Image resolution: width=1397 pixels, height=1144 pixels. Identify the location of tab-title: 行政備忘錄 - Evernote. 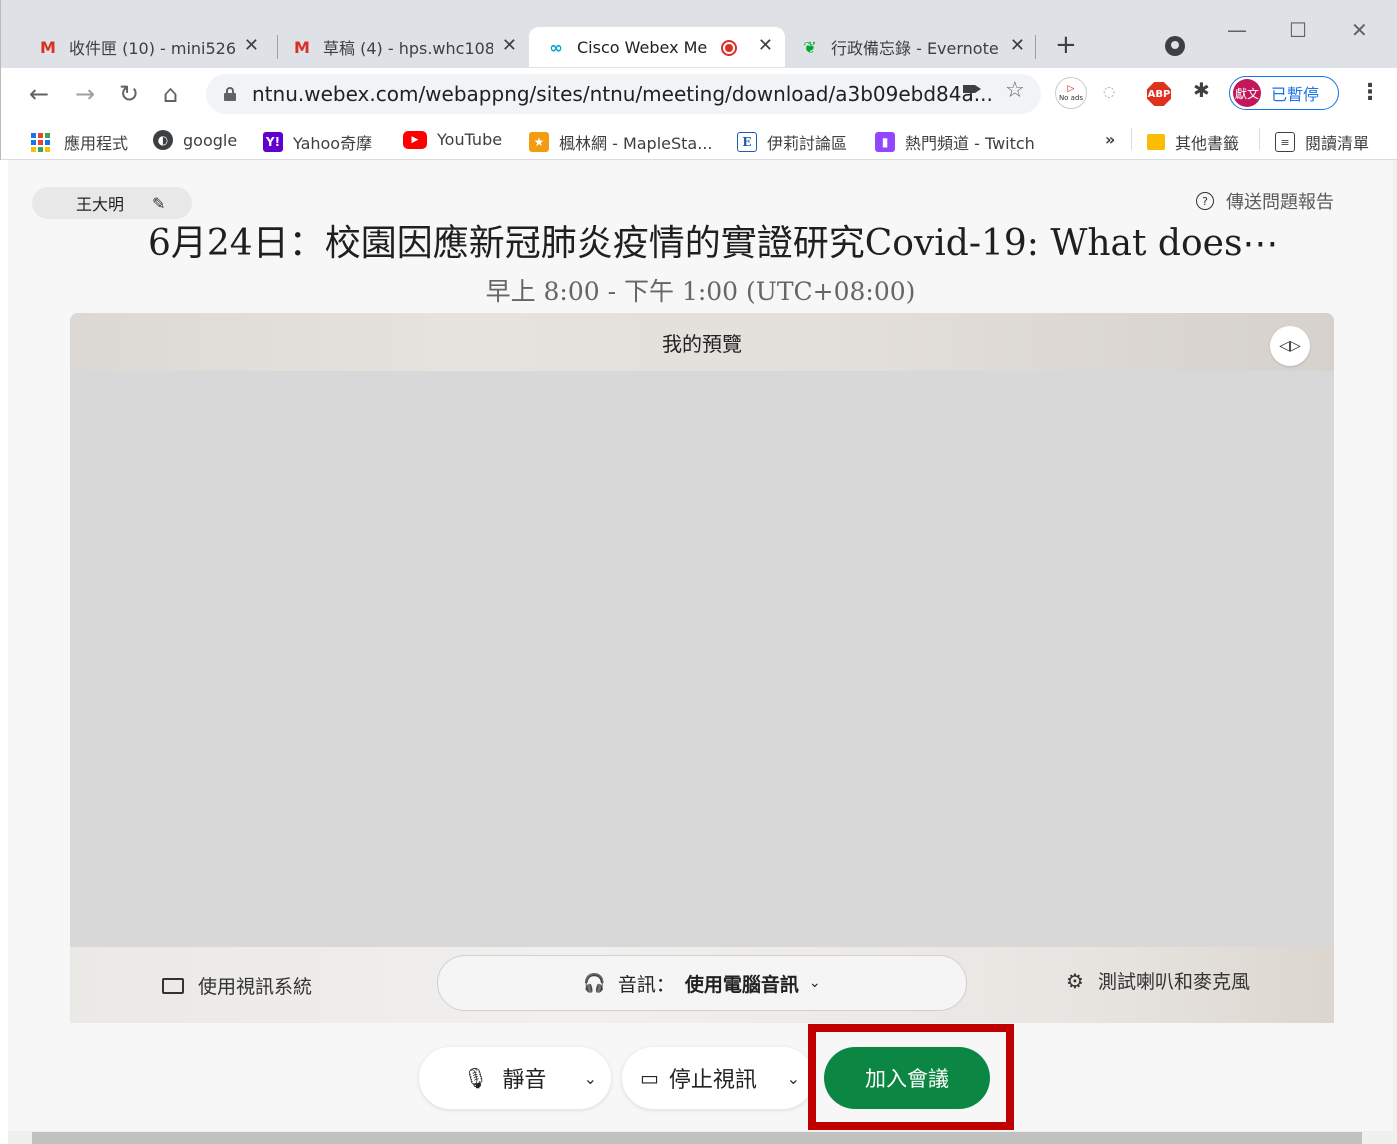
(915, 48).